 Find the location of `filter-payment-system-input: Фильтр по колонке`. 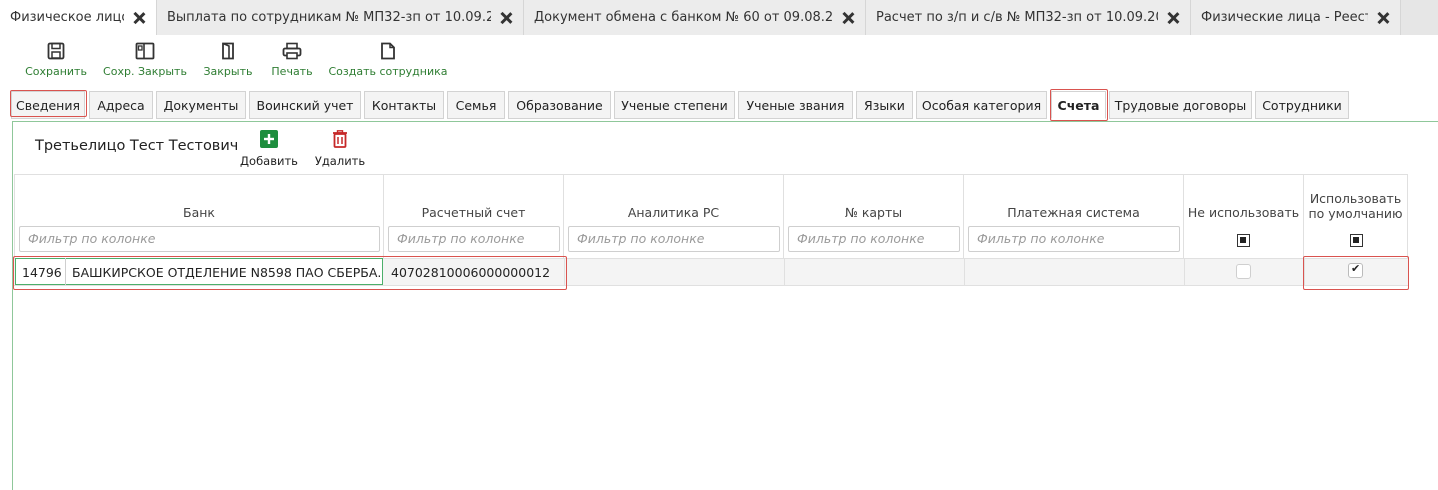

filter-payment-system-input: Фильтр по колонке is located at coordinates (1074, 239).